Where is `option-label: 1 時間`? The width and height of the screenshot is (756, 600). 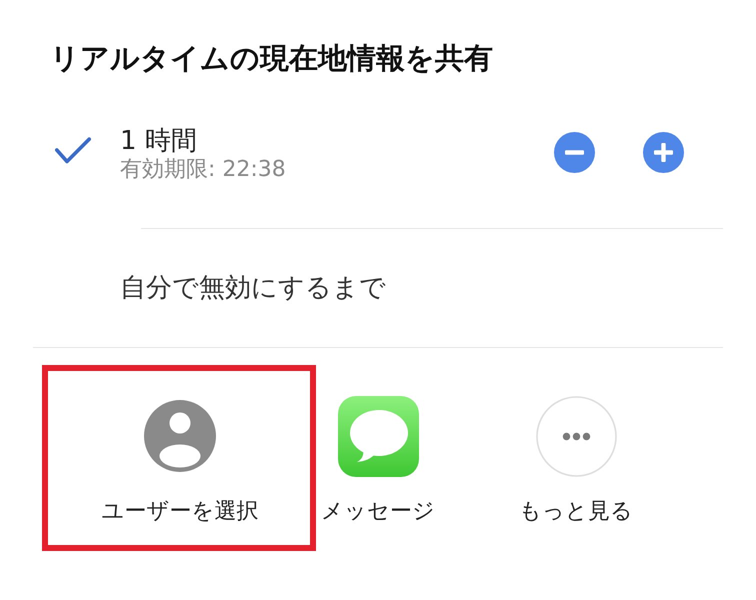 option-label: 1 時間 is located at coordinates (158, 141).